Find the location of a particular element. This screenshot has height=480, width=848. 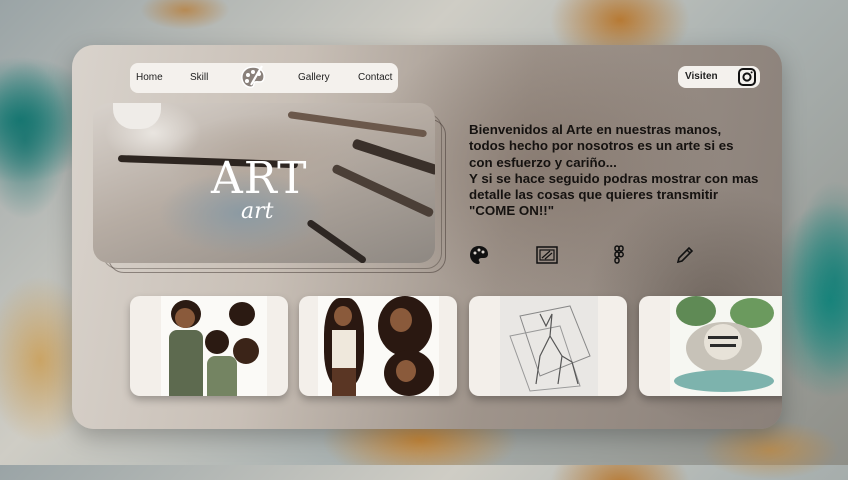

gallery-image-tiger is located at coordinates (725, 346).